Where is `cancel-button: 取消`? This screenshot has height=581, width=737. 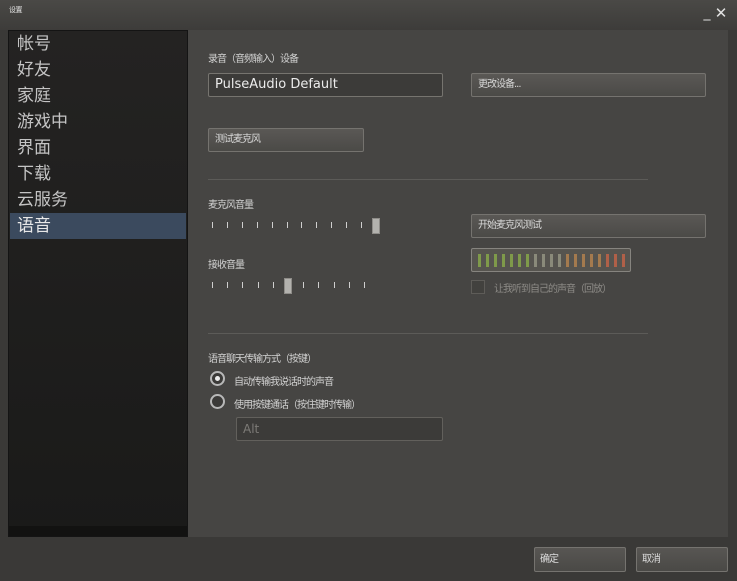
cancel-button: 取消 is located at coordinates (682, 559).